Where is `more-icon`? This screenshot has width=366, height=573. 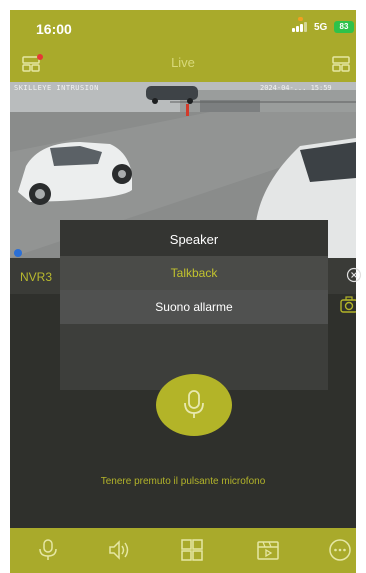 more-icon is located at coordinates (340, 550).